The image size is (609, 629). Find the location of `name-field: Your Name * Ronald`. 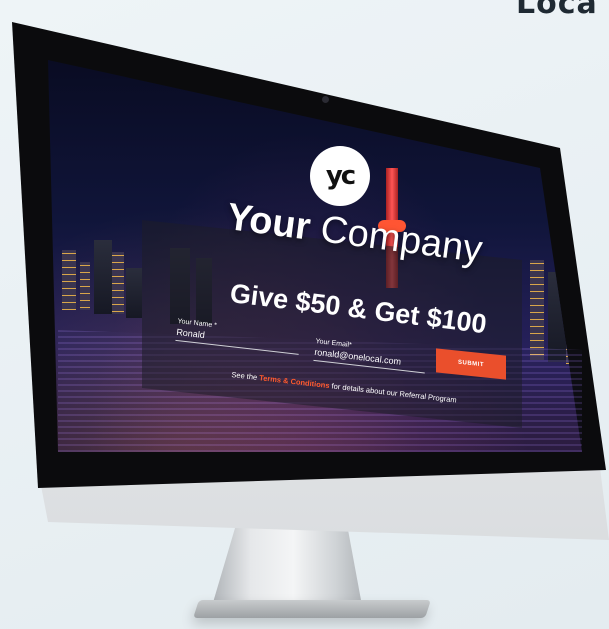

name-field: Your Name * Ronald is located at coordinates (238, 336).